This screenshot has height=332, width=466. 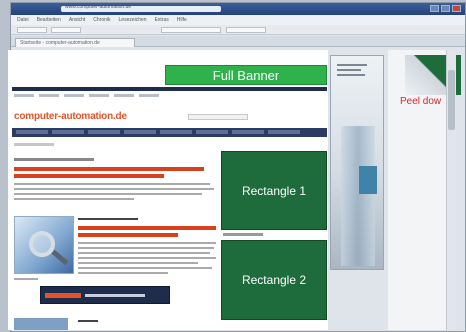 I want to click on teaser-headline, so click(x=148, y=233).